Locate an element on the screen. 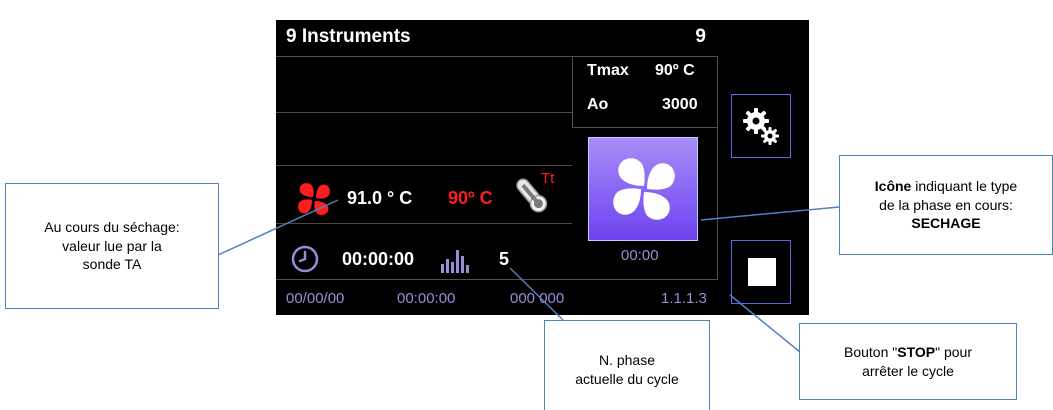 This screenshot has width=1053, height=410. callout-probe-line2: valeur lue par la is located at coordinates (112, 245).